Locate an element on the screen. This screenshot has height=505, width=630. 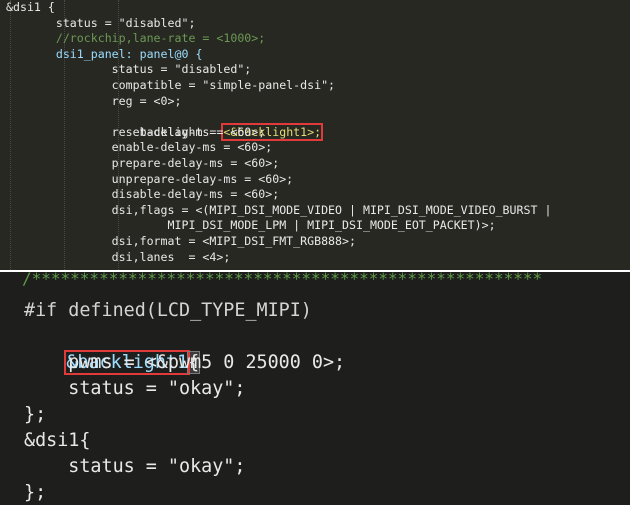
code-line: prepare-delay-ms = <60>; is located at coordinates (140, 163).